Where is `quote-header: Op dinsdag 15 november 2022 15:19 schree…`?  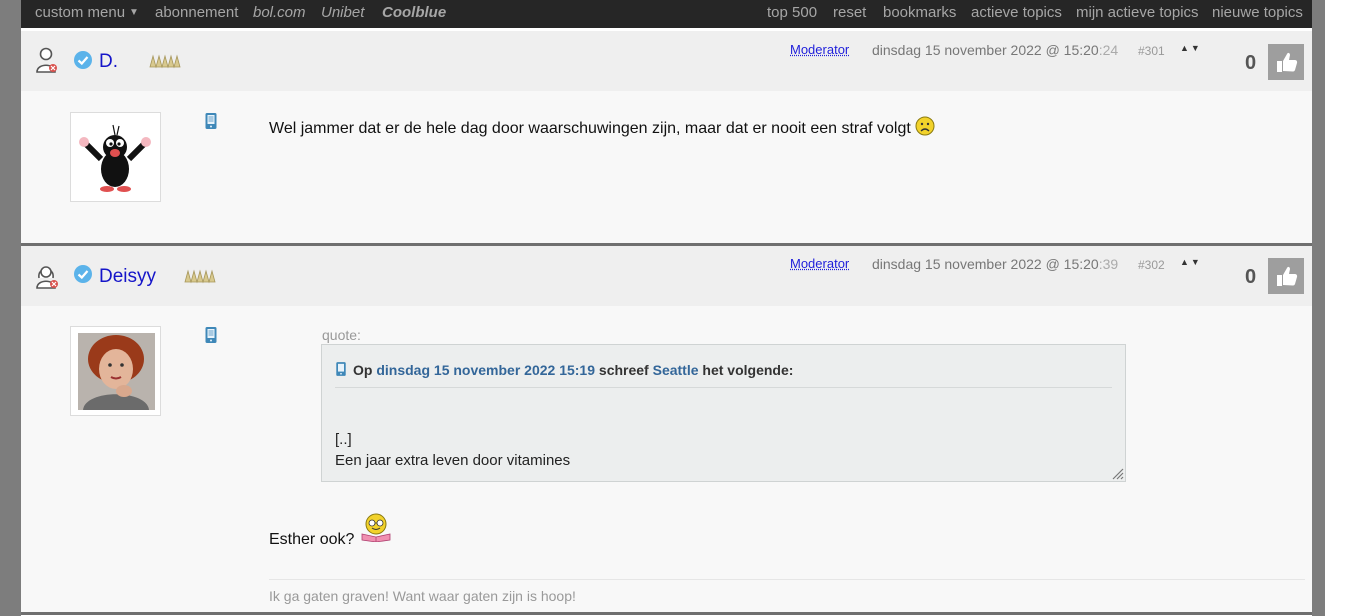 quote-header: Op dinsdag 15 november 2022 15:19 schree… is located at coordinates (564, 369).